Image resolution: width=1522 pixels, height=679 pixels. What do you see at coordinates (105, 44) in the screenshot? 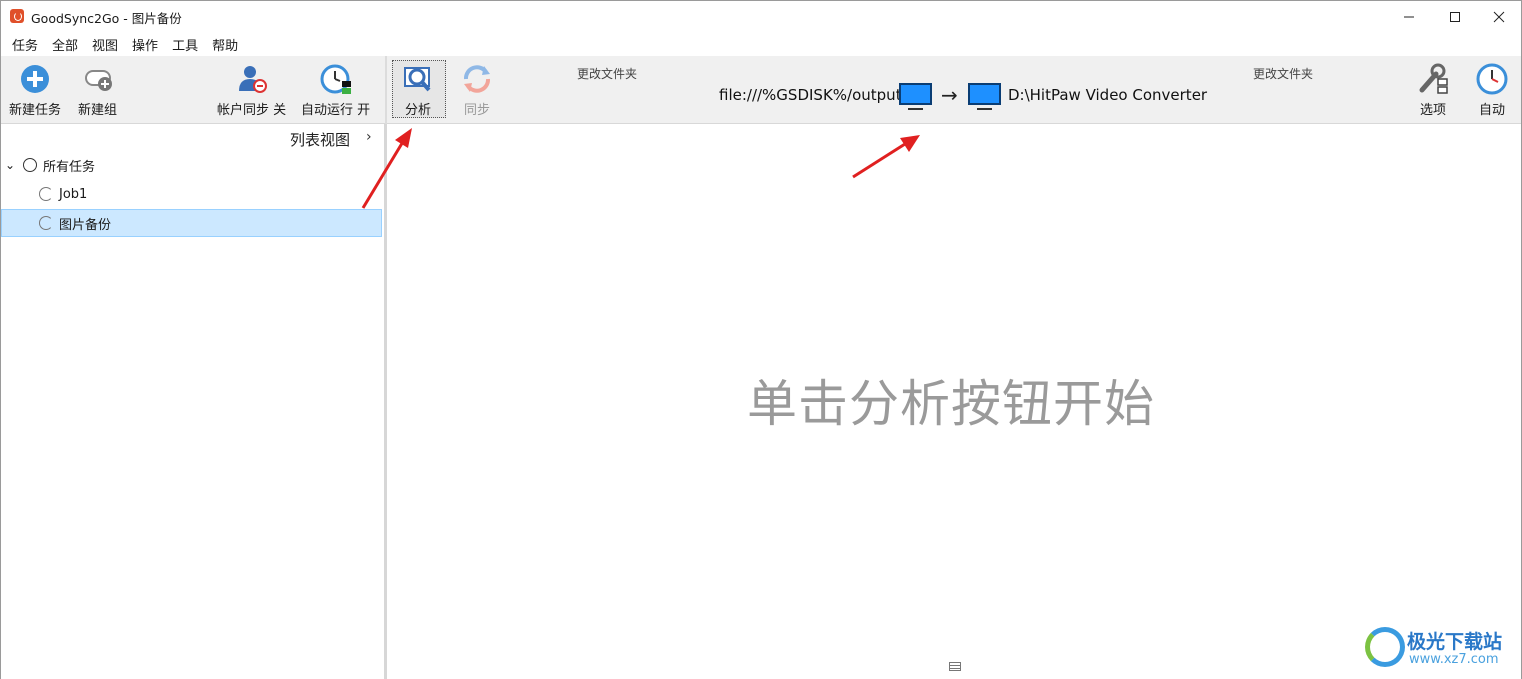
I see `menu-view: 视图` at bounding box center [105, 44].